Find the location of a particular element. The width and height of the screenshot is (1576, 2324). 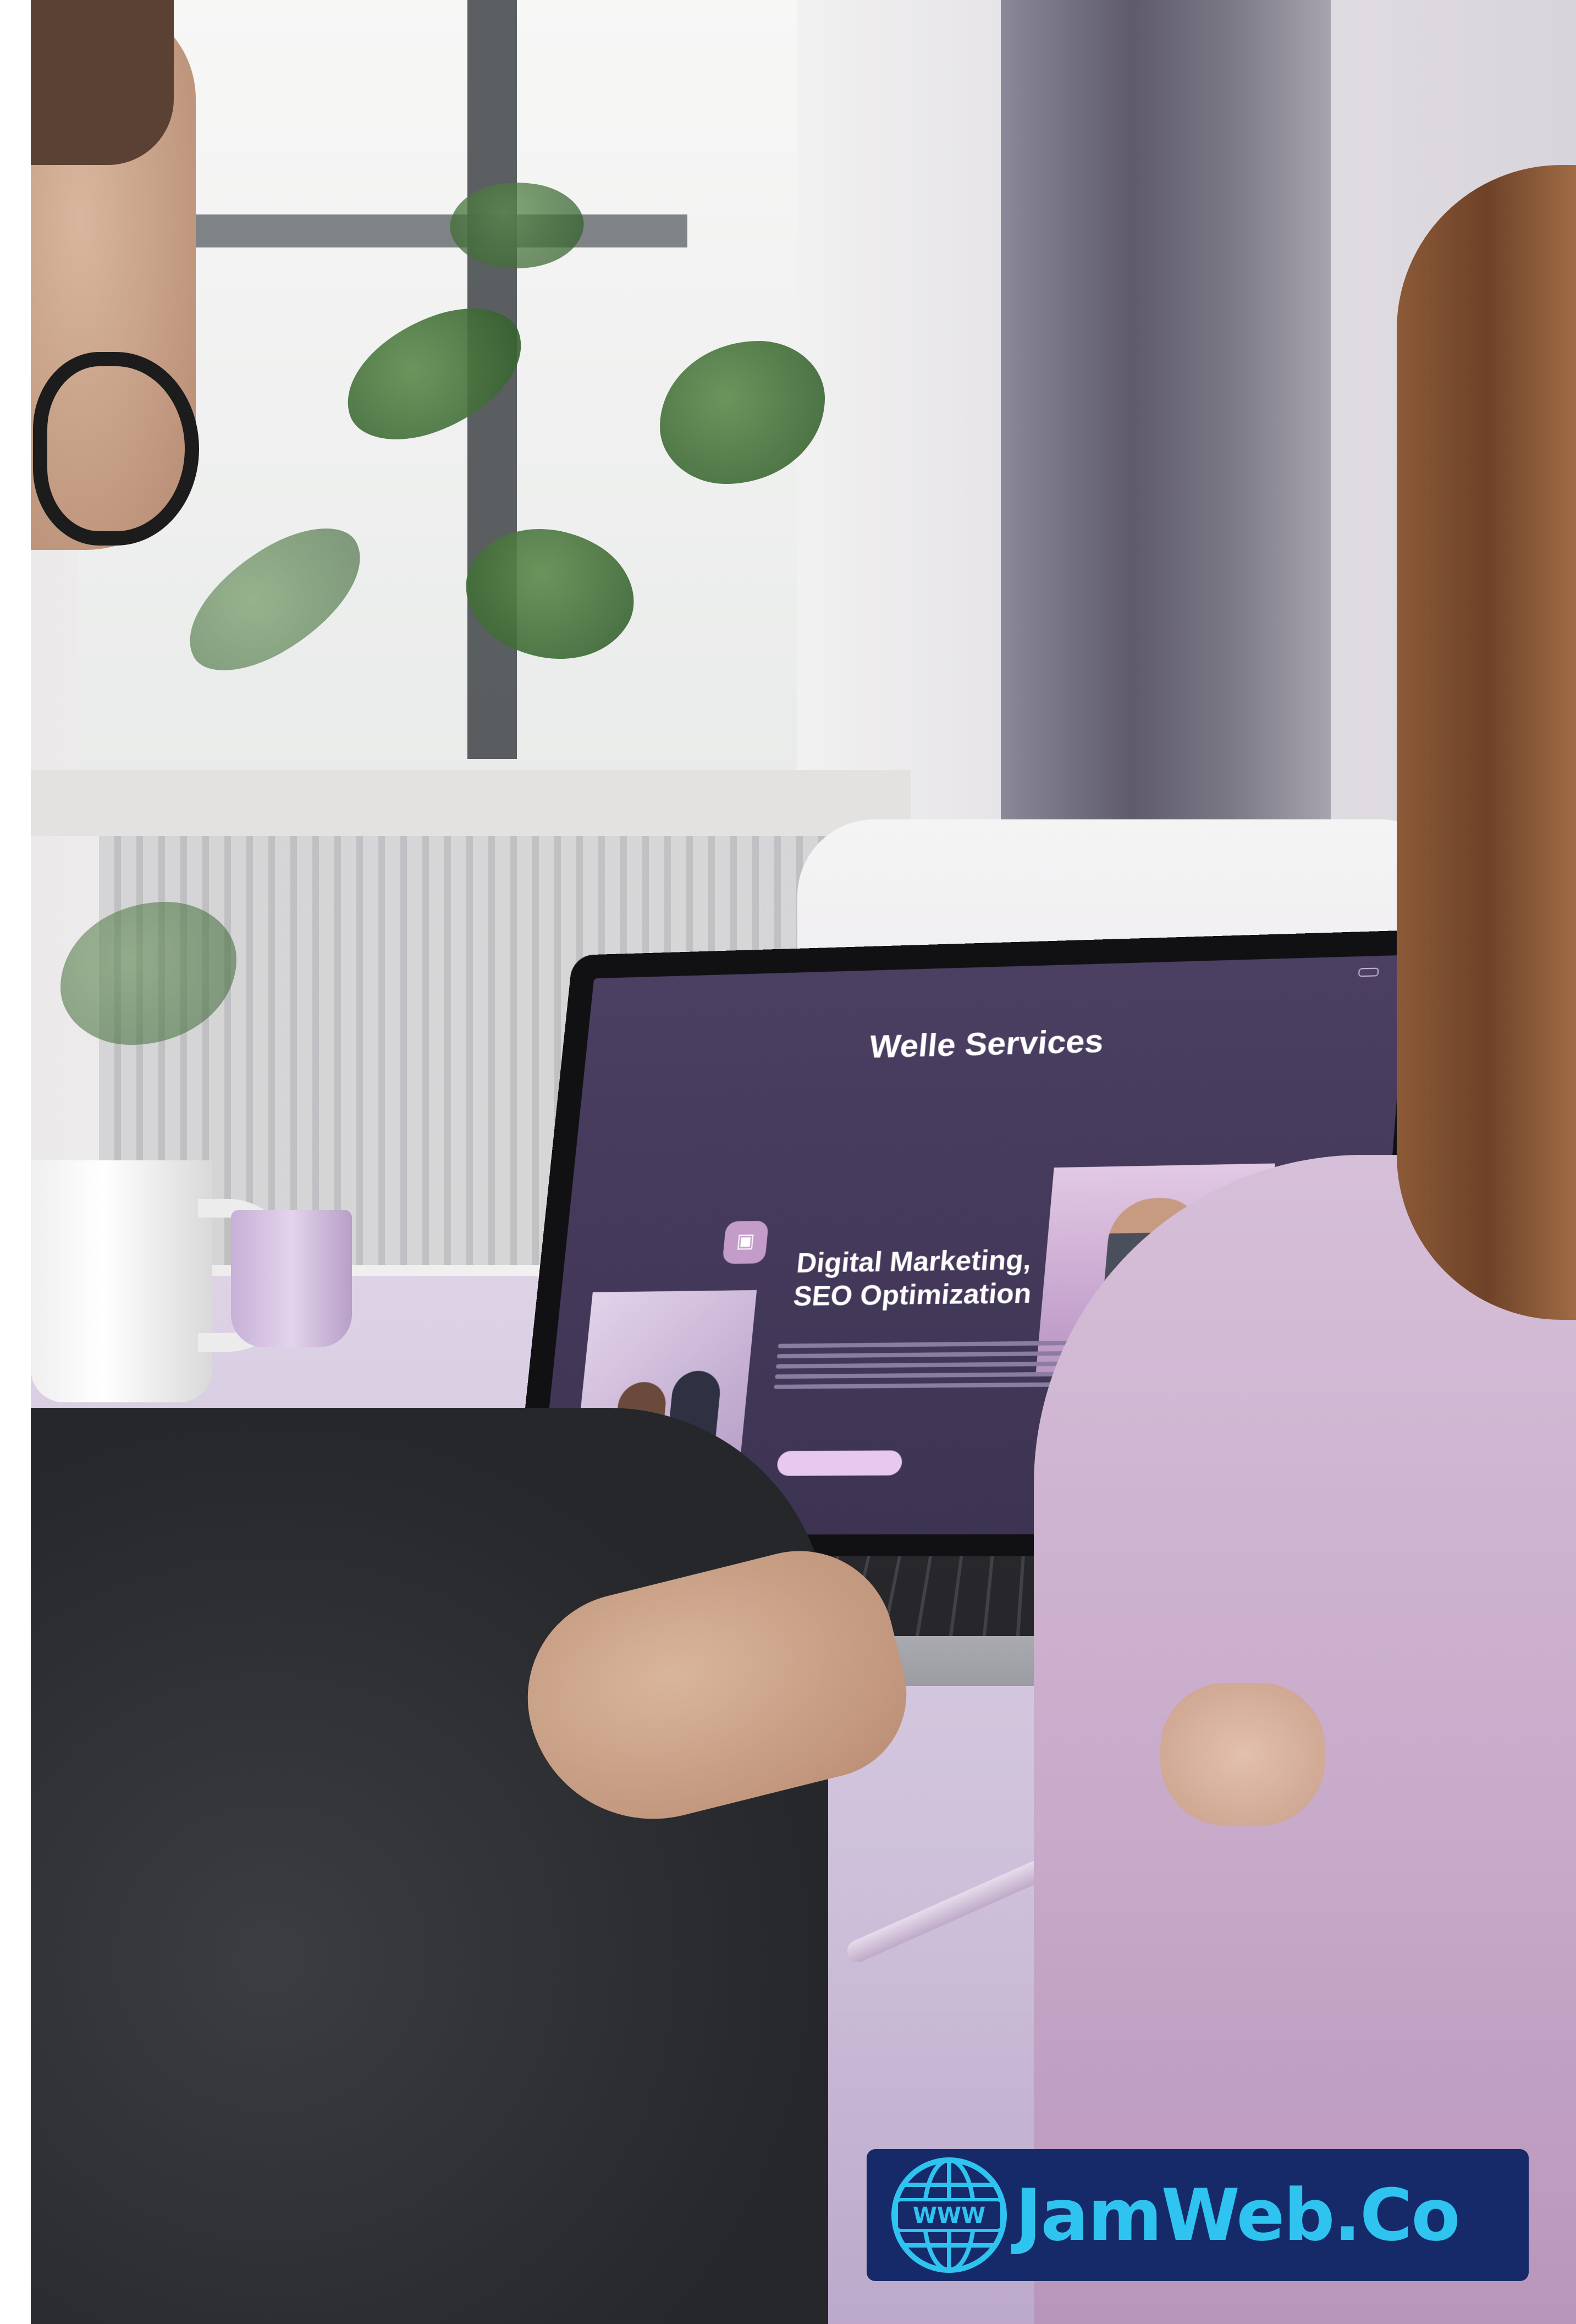

brand-name: JamWeb.Co is located at coordinates (1238, 2215).